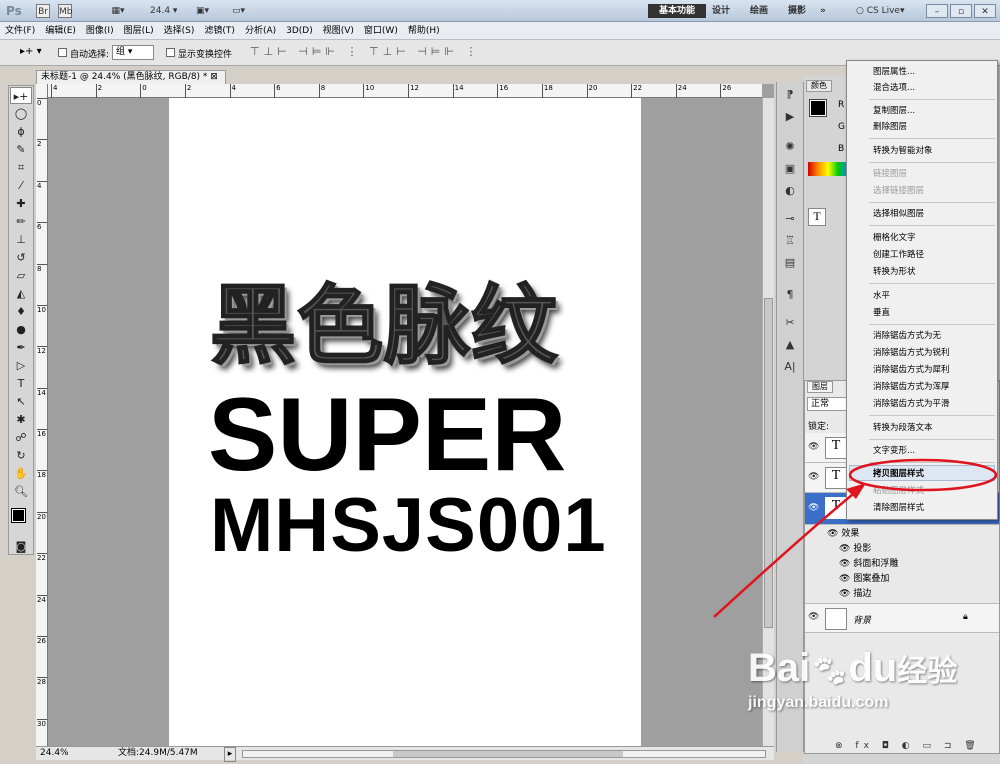 This screenshot has height=764, width=1000. Describe the element at coordinates (786, 553) in the screenshot. I see `annotation-arrow-line` at that location.